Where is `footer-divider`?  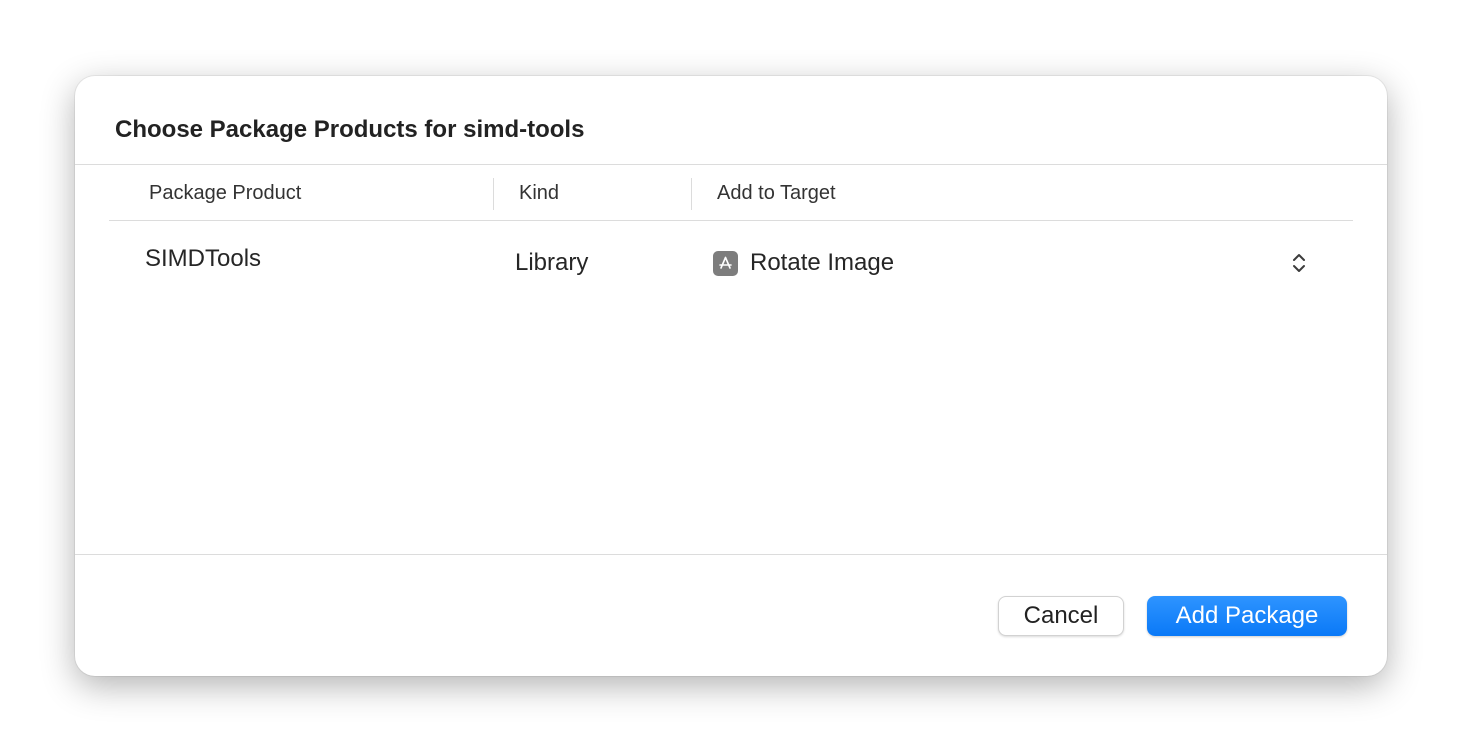
footer-divider is located at coordinates (731, 554).